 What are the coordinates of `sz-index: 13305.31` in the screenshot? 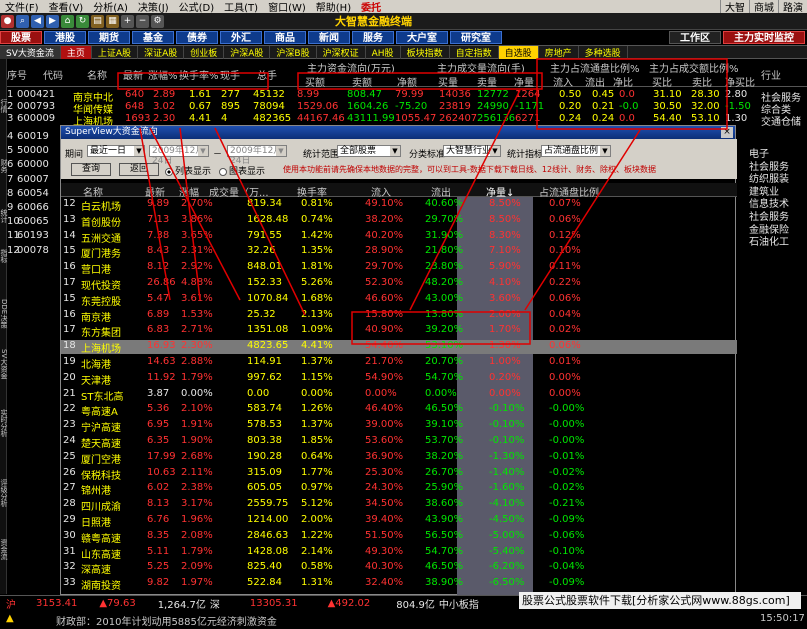 It's located at (273, 603).